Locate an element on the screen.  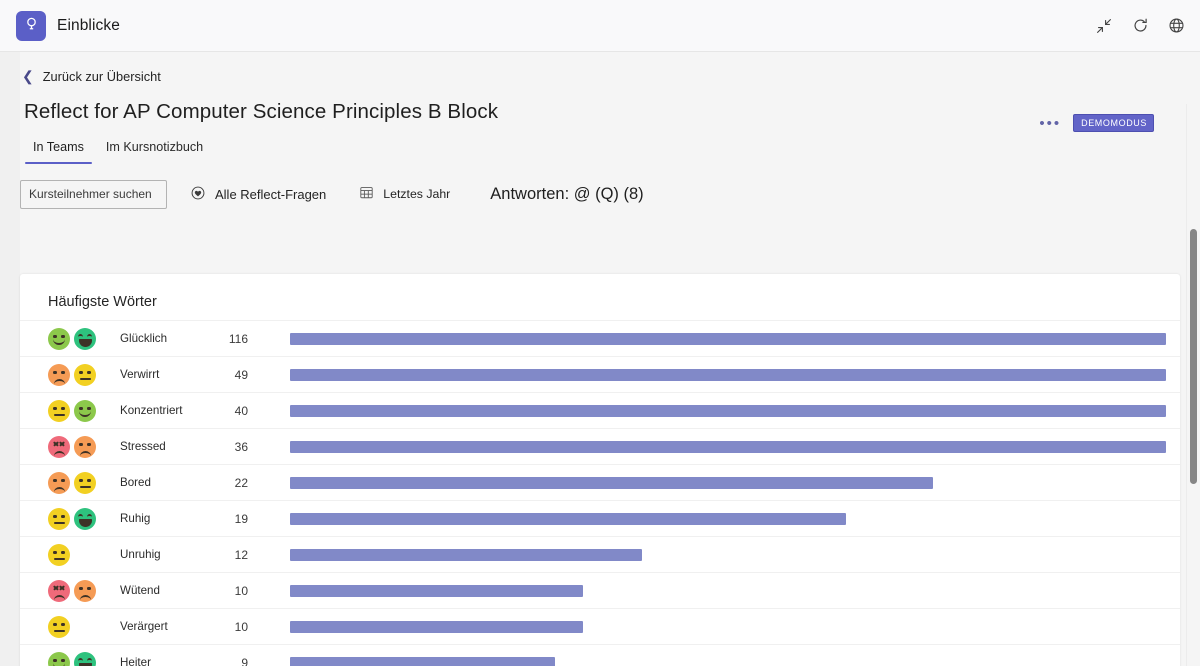
app-header: Einblicke is located at coordinates (600, 26).